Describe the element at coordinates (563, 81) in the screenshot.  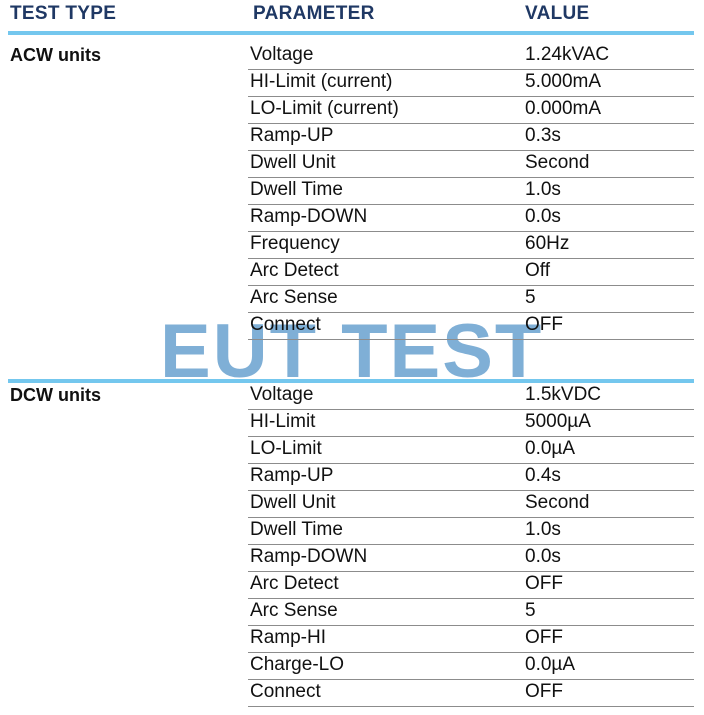
I see `cell-value: 5.000mA` at that location.